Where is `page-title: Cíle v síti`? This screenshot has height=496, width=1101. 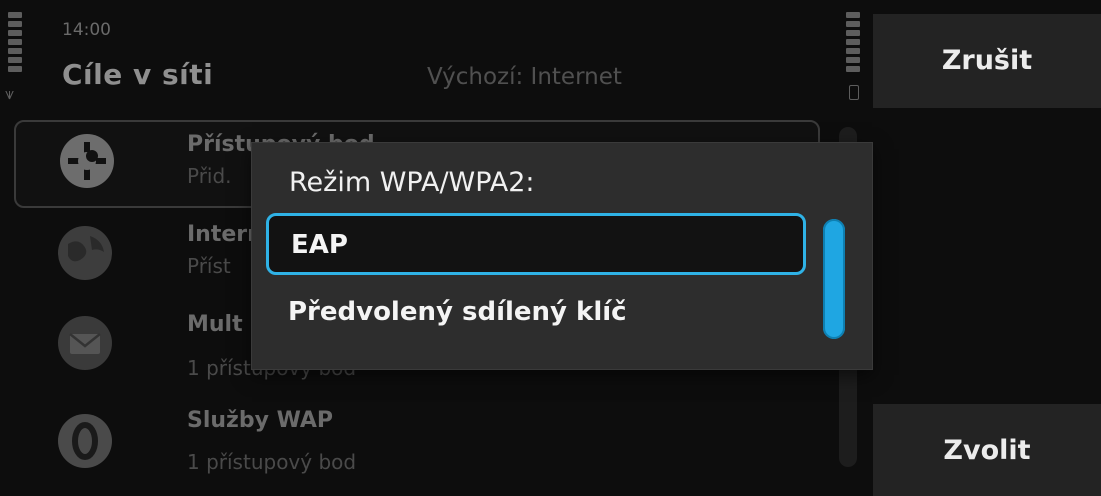 page-title: Cíle v síti is located at coordinates (138, 74).